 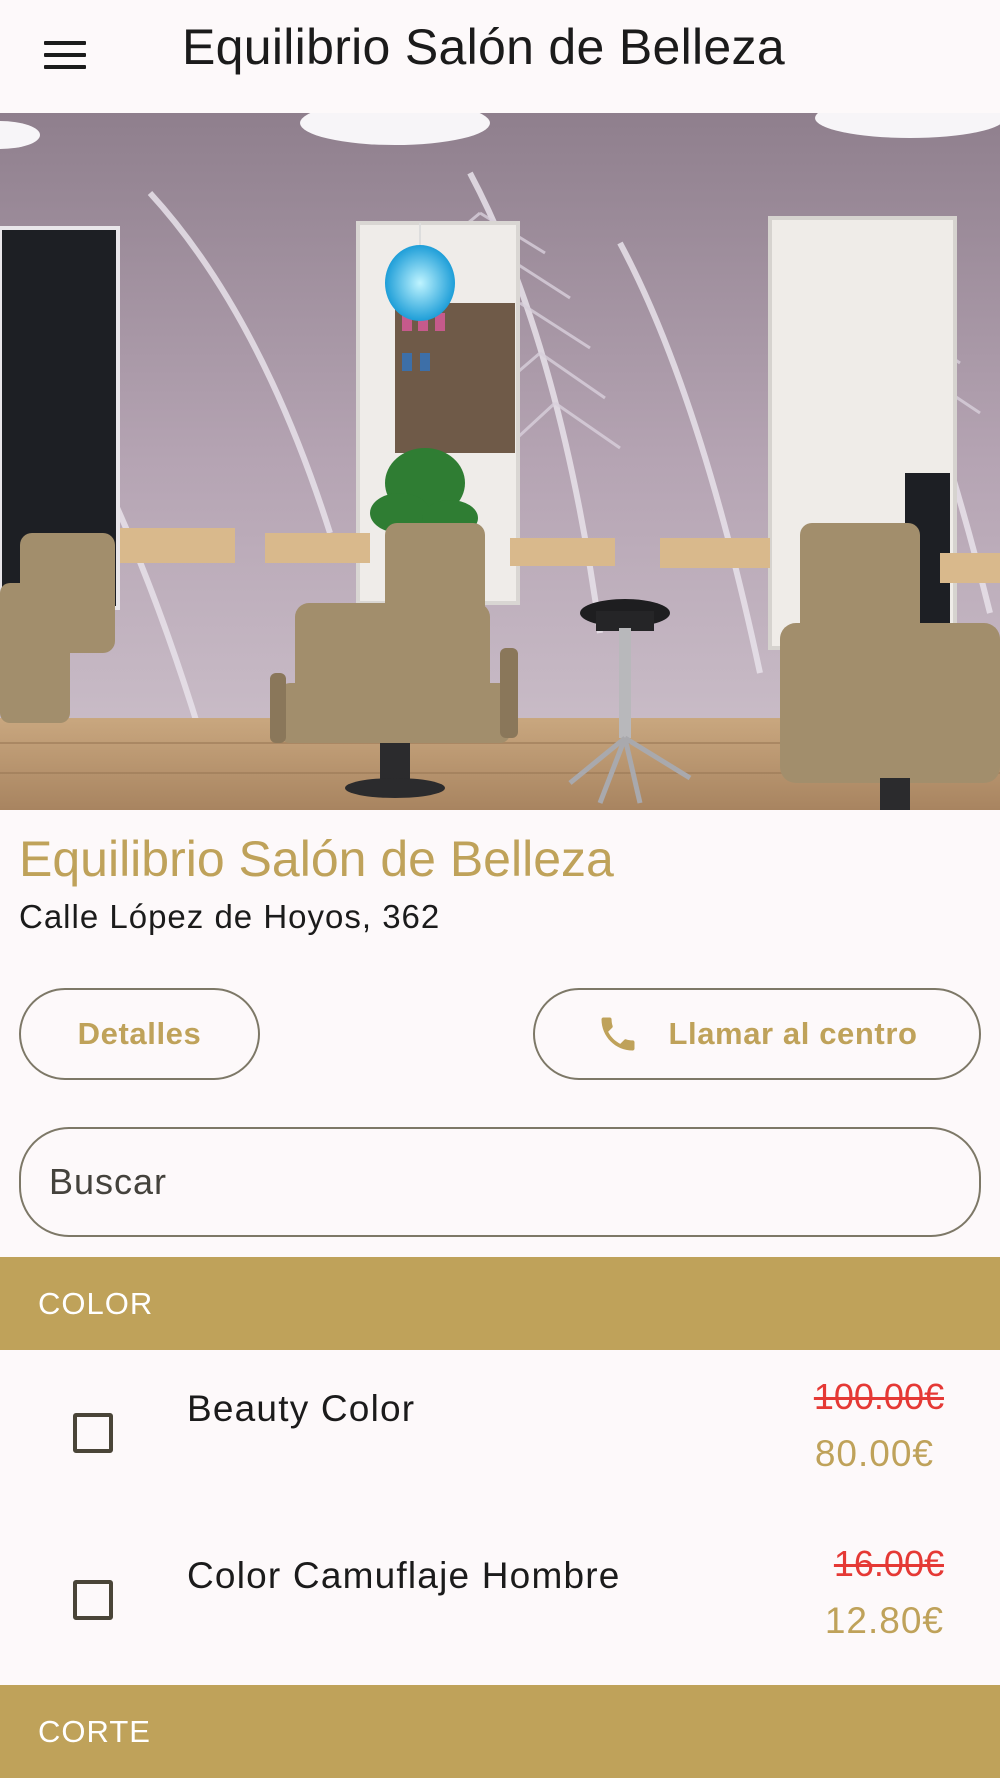 I want to click on search-placeholder: Buscar, so click(x=108, y=1181).